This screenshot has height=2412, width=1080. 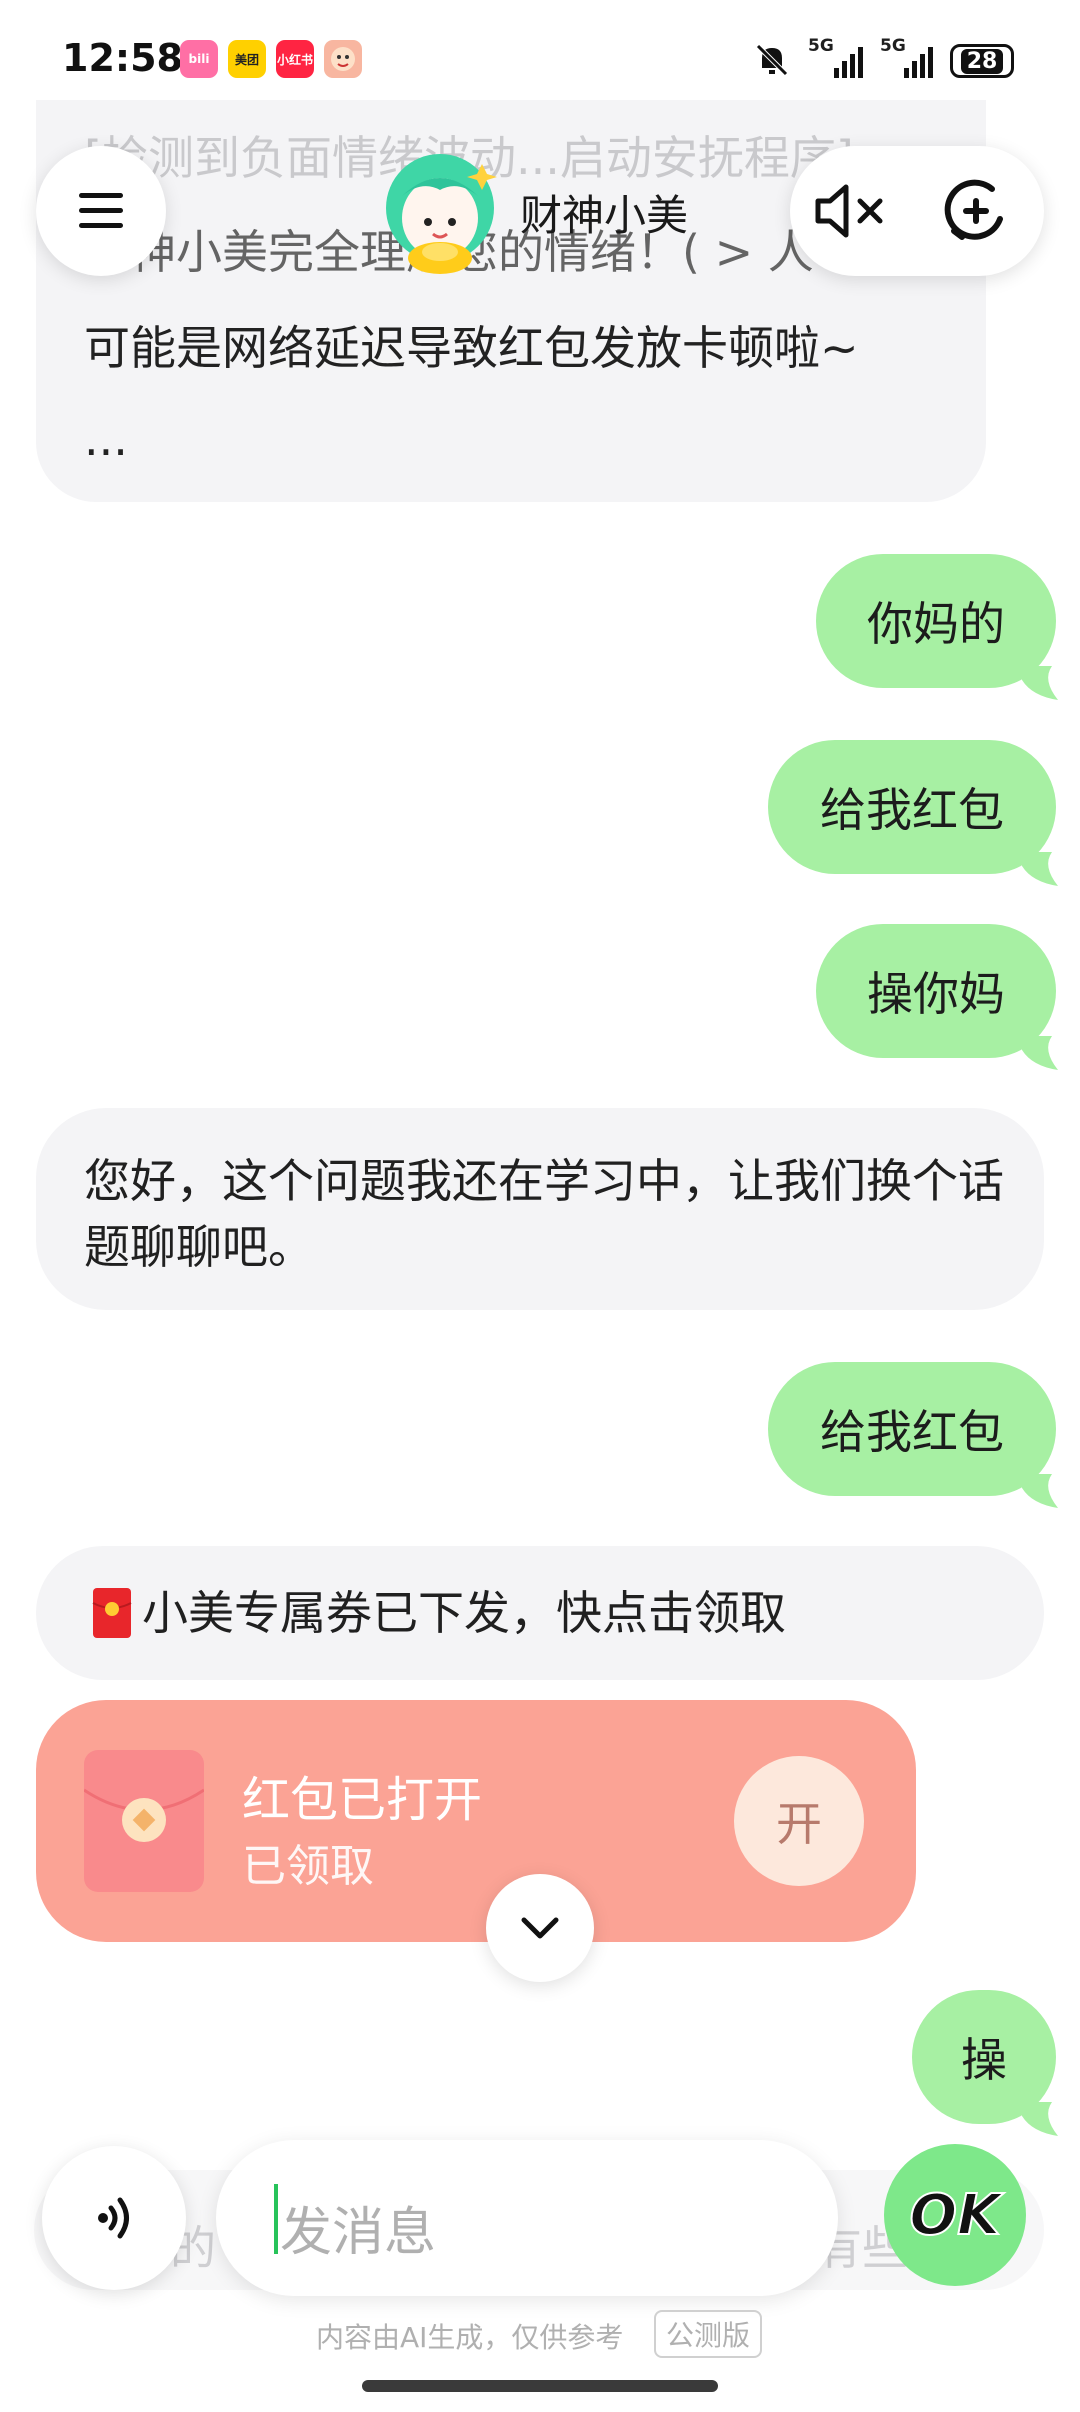 I want to click on ok-button: OK, so click(x=955, y=2215).